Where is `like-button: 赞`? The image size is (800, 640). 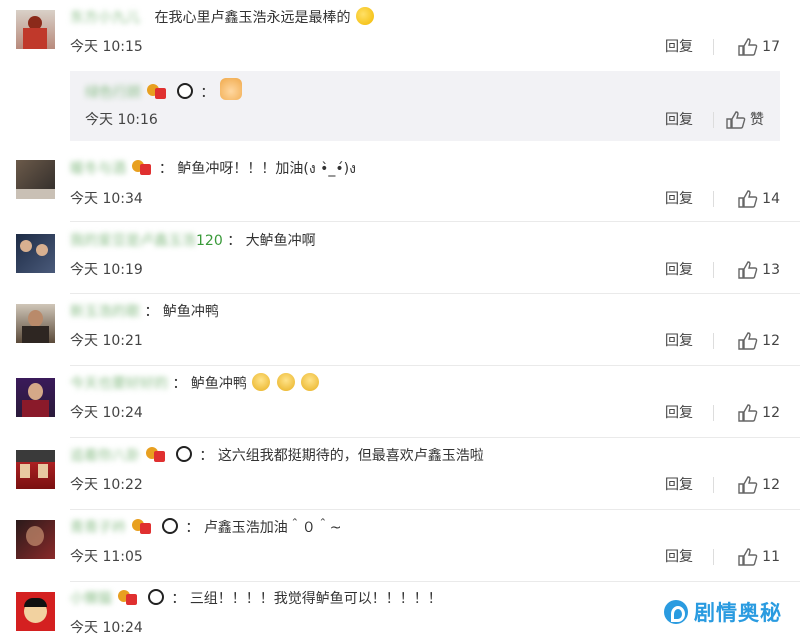 like-button: 赞 is located at coordinates (745, 120).